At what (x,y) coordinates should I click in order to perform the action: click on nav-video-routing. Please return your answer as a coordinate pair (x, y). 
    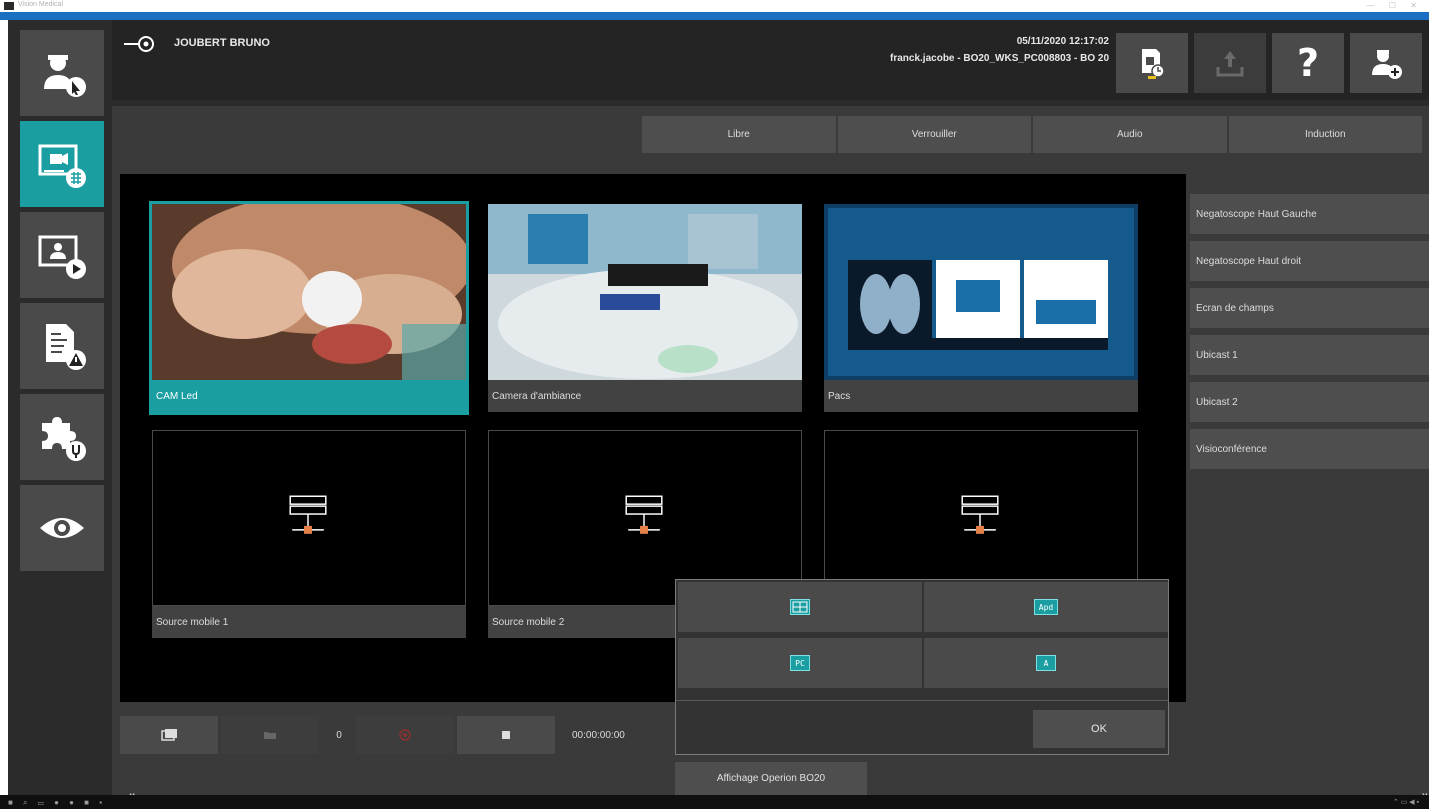
    Looking at the image, I should click on (62, 164).